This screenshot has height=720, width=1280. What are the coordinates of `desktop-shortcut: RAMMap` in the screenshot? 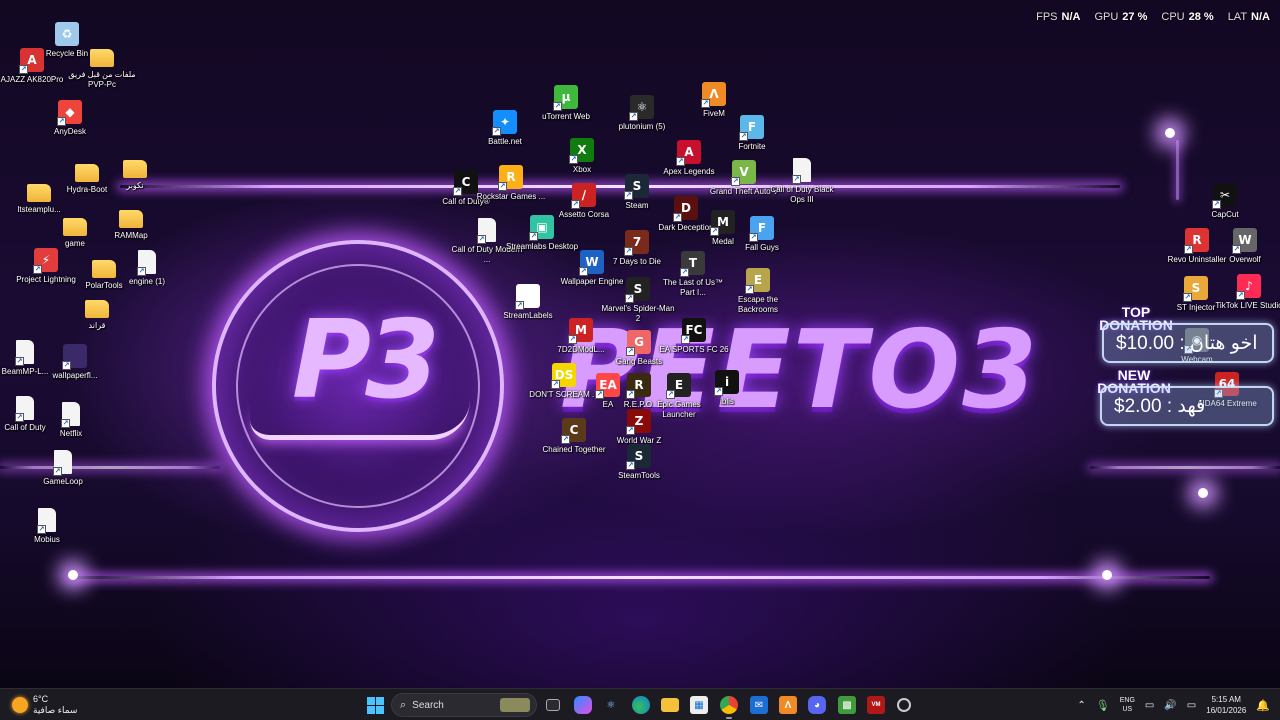 It's located at (131, 223).